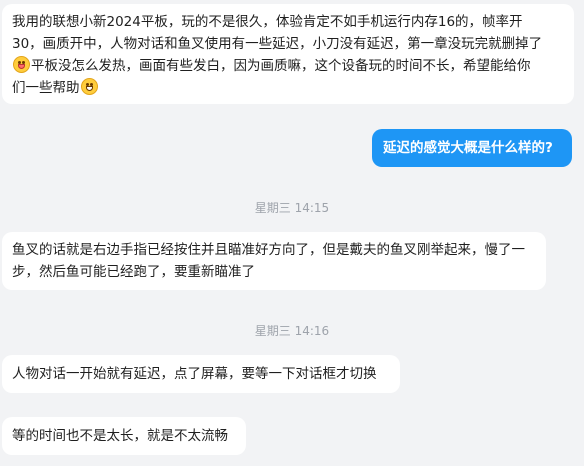 The height and width of the screenshot is (466, 584). What do you see at coordinates (267, 22) in the screenshot?
I see `message-line: 我用的联想小新2024平板，玩的不是很久，体验肯定不如手机运行内存16的，帧率开` at bounding box center [267, 22].